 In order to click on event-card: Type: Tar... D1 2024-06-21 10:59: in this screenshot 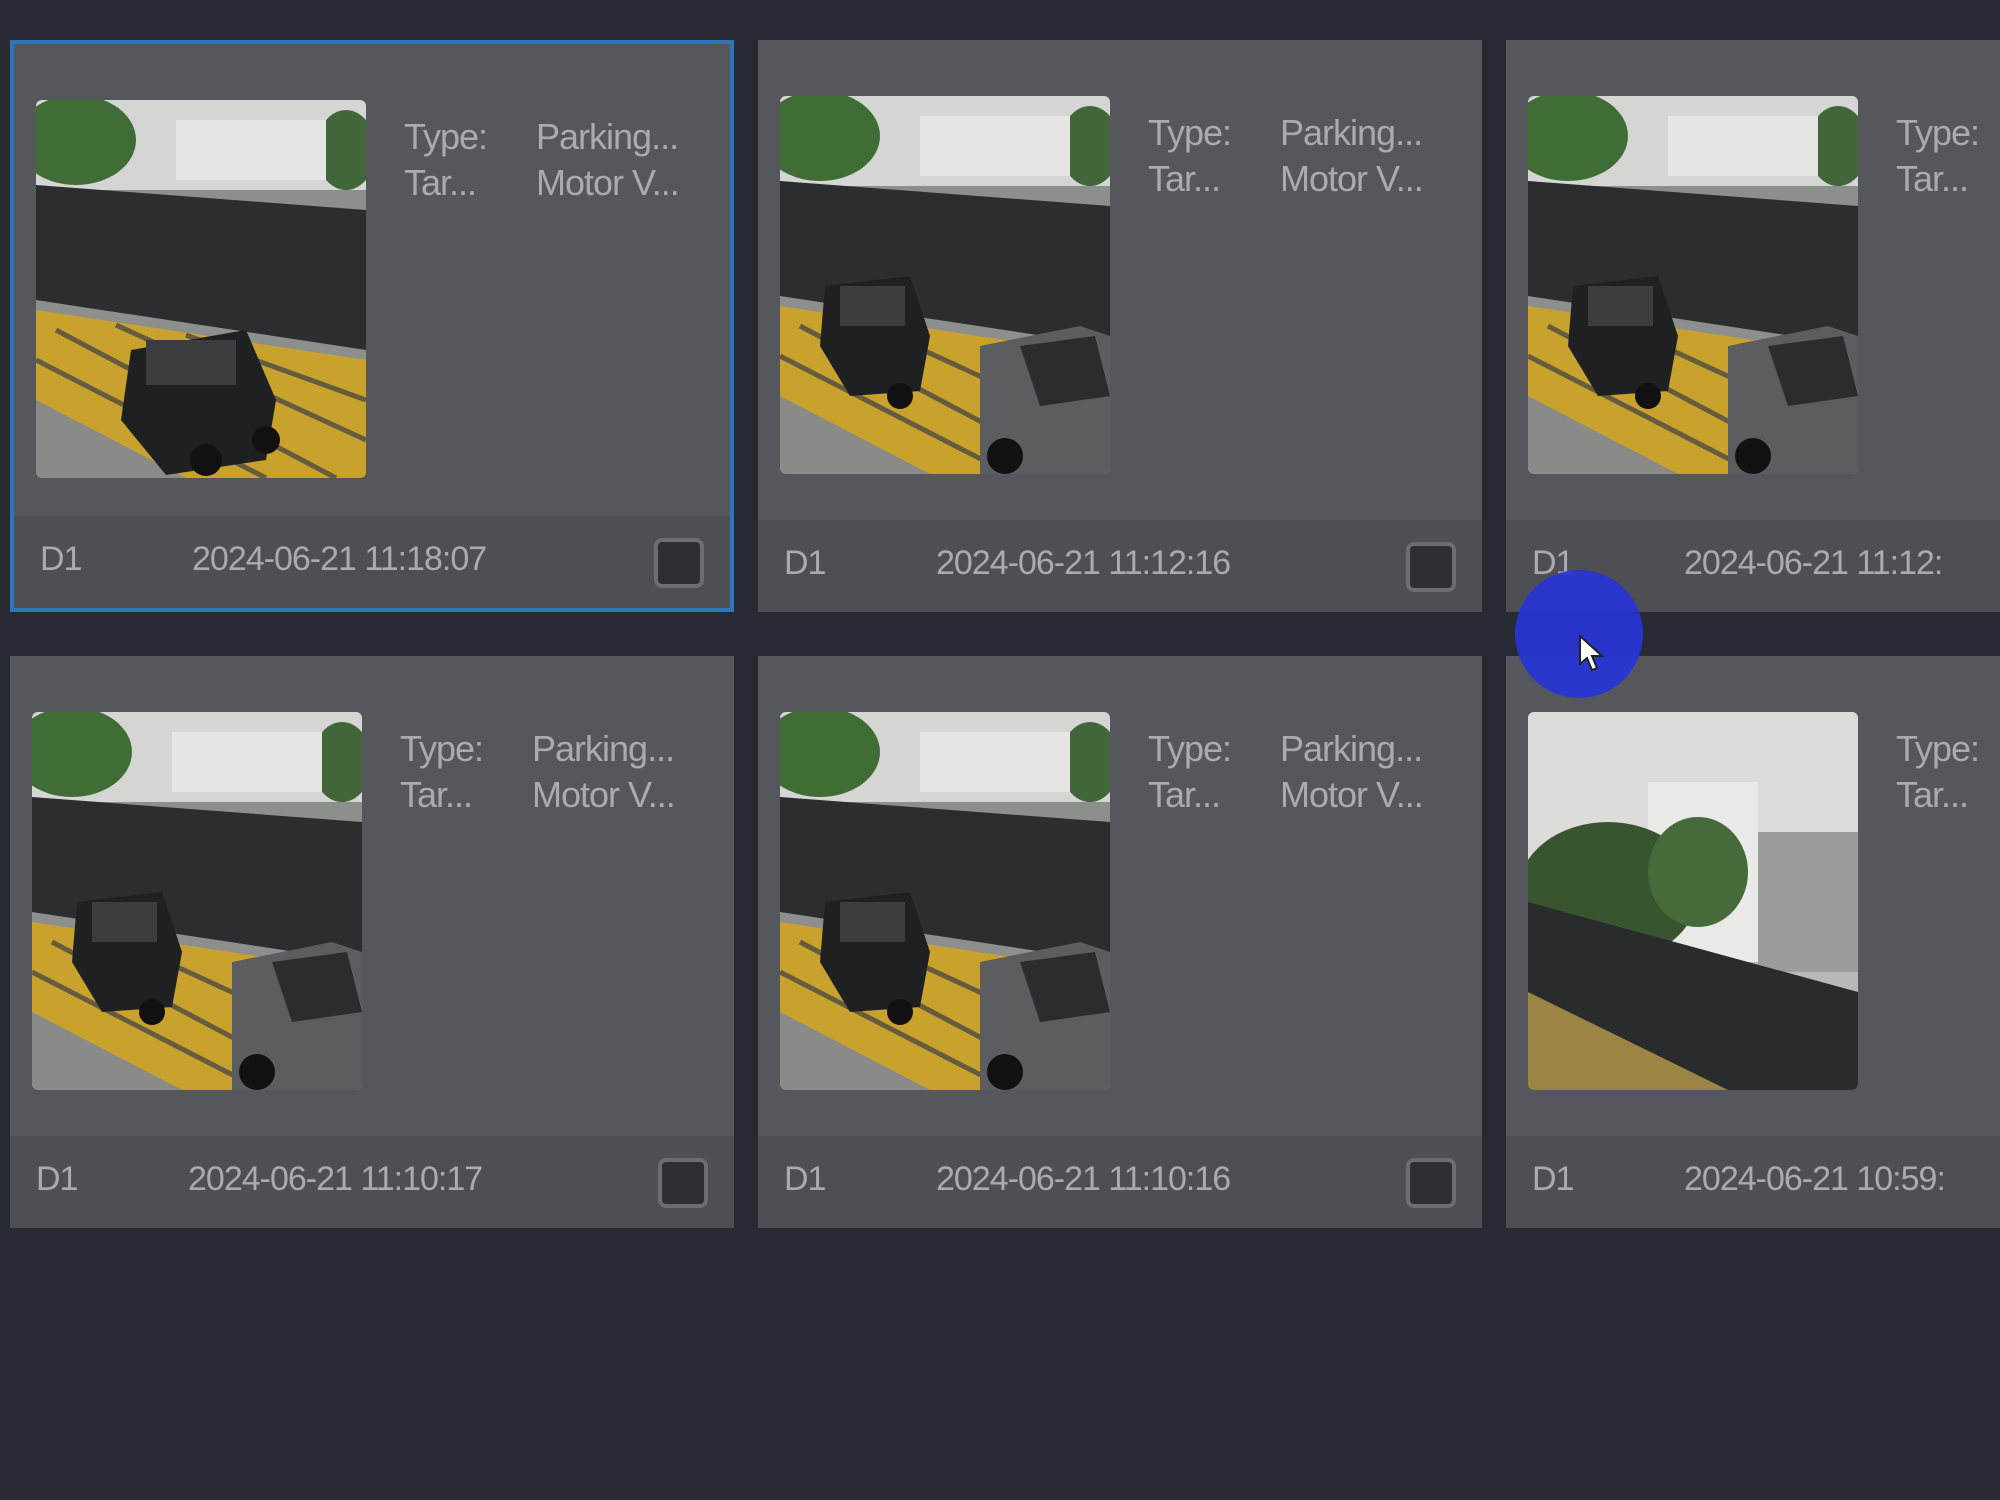, I will do `click(1753, 942)`.